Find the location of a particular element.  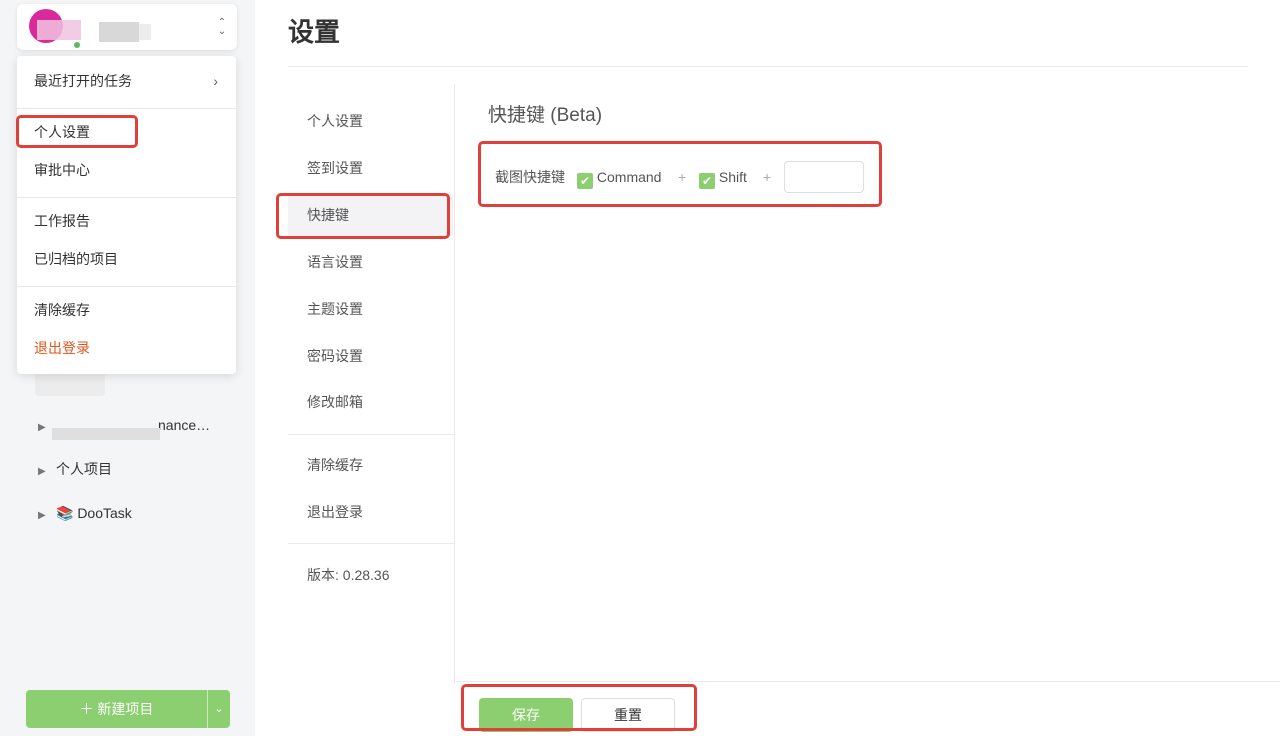

shift-checkbox-label: Shift is located at coordinates (732, 177).